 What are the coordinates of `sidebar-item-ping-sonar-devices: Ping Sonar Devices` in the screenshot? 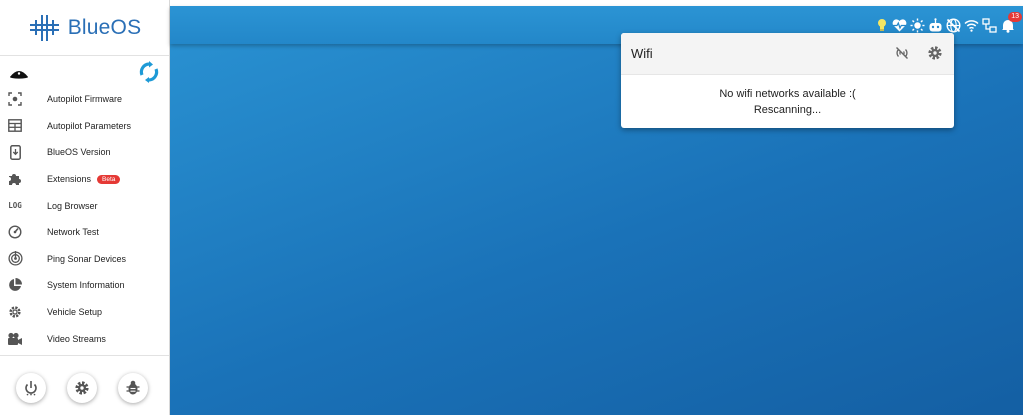 It's located at (84, 259).